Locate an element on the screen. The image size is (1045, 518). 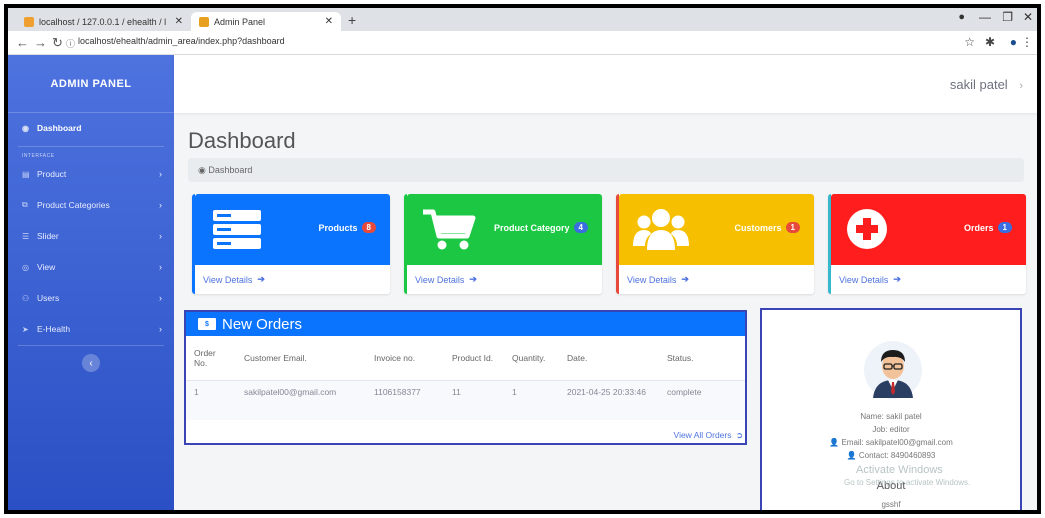
extensions-icon: ✱ is located at coordinates (990, 42).